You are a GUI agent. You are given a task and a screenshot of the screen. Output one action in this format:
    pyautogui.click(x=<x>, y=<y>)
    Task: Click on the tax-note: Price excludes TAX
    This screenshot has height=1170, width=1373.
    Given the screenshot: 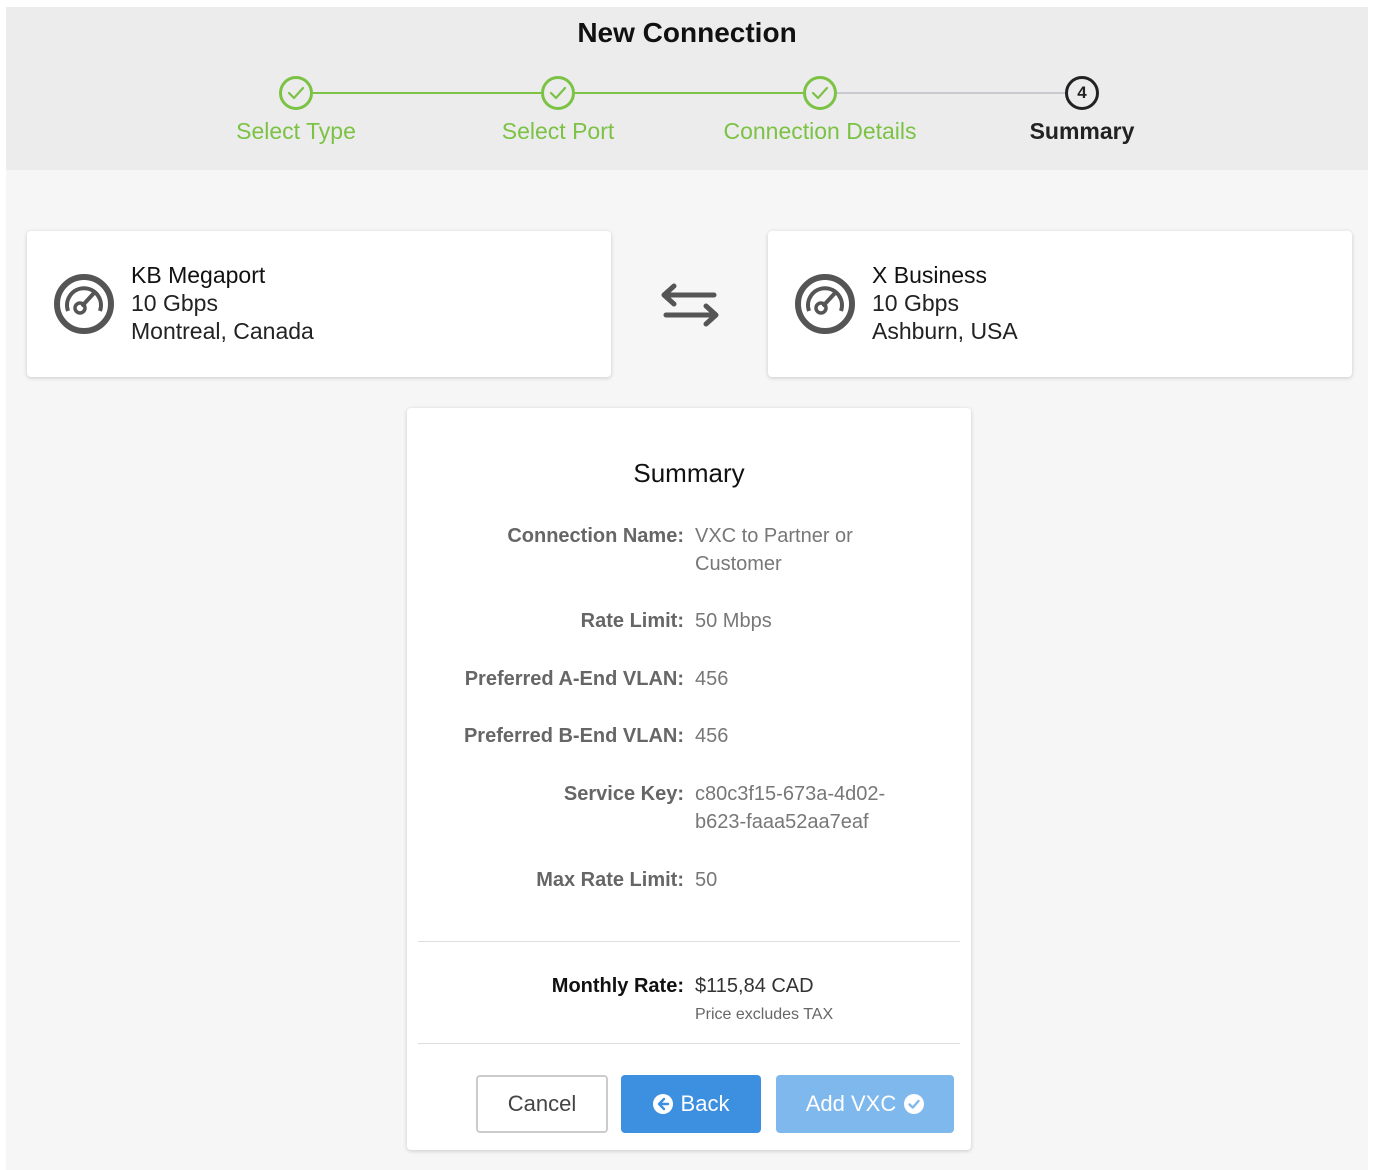 What is the action you would take?
    pyautogui.click(x=764, y=1014)
    